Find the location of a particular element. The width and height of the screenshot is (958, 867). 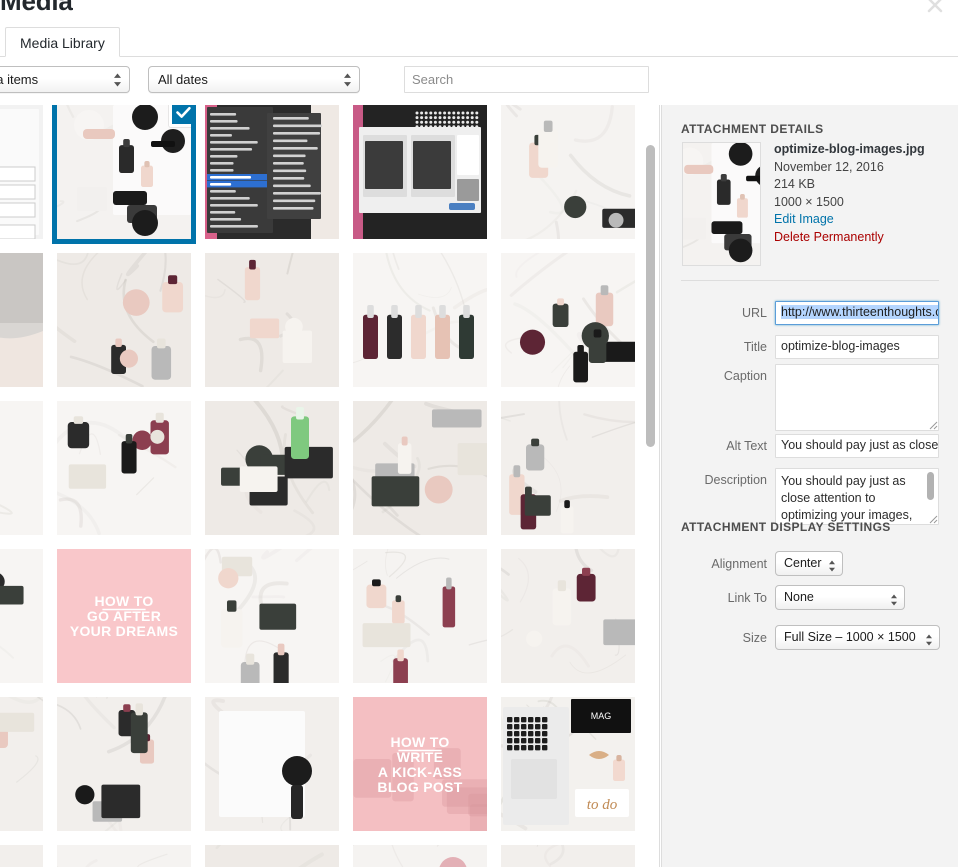

delete-permanently-link: Delete Permanently is located at coordinates (864, 238).